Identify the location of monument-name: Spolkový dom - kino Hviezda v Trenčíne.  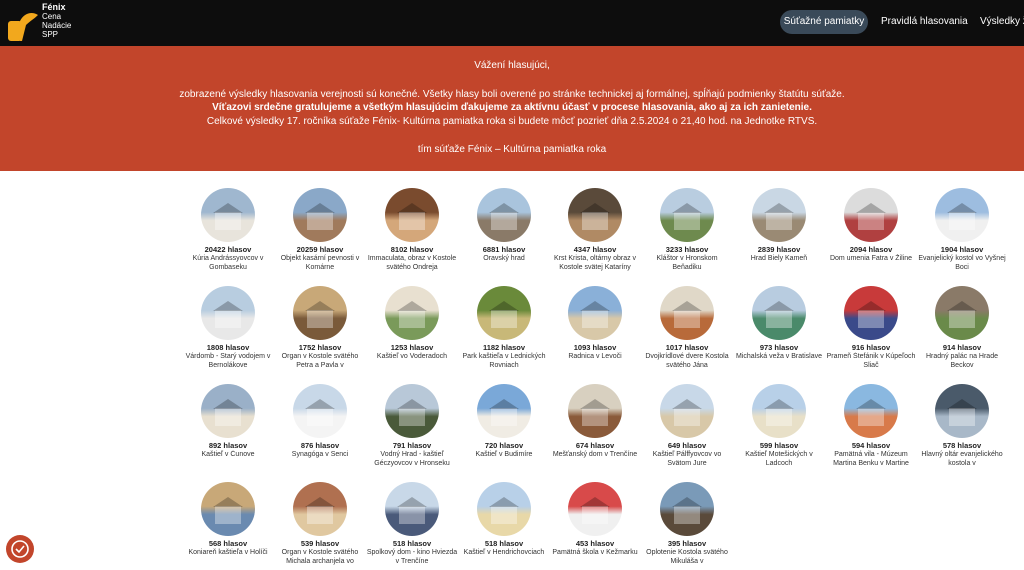
(412, 557).